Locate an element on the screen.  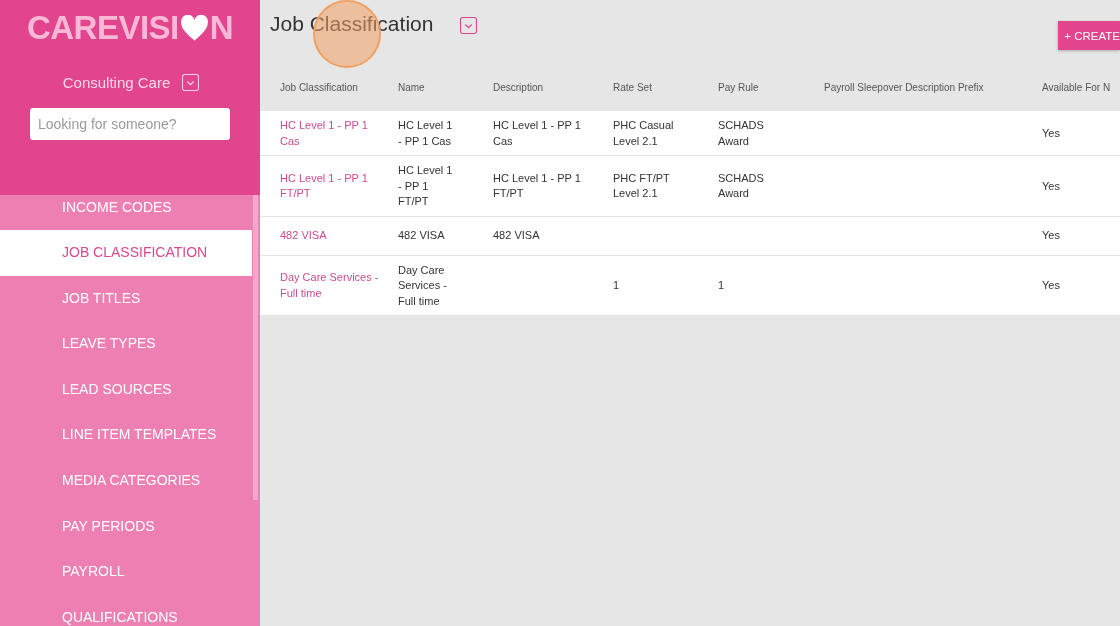
job-classification-link: HC Level 1 - PP 1 Cas is located at coordinates (334, 133).